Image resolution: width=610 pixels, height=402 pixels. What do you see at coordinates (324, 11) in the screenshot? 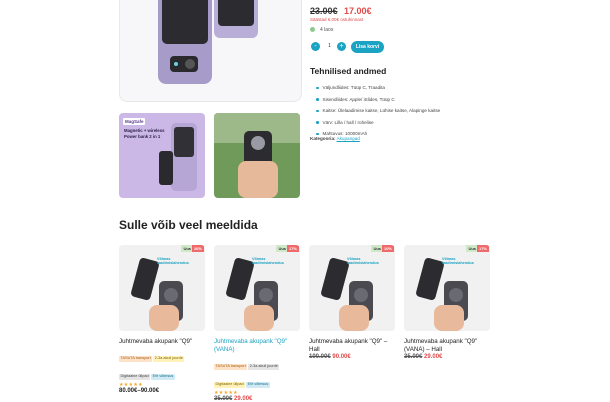
I see `price-old: 23.00€` at bounding box center [324, 11].